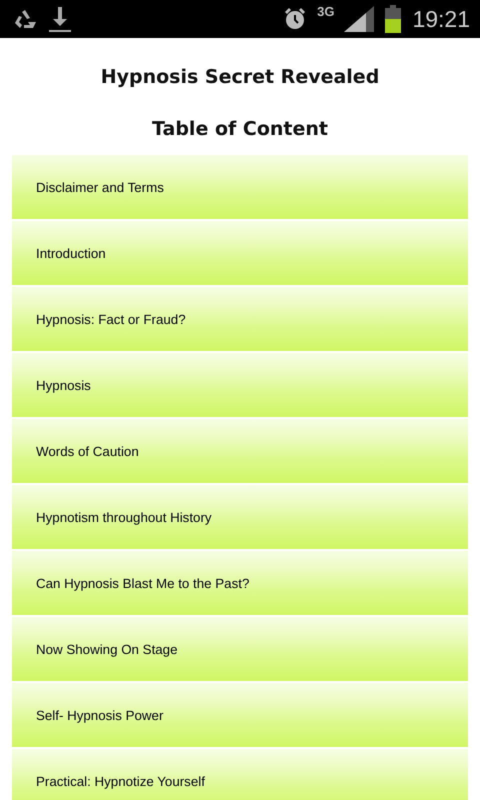 Image resolution: width=480 pixels, height=800 pixels. Describe the element at coordinates (240, 650) in the screenshot. I see `chapter-button: Now Showing On Stage` at that location.